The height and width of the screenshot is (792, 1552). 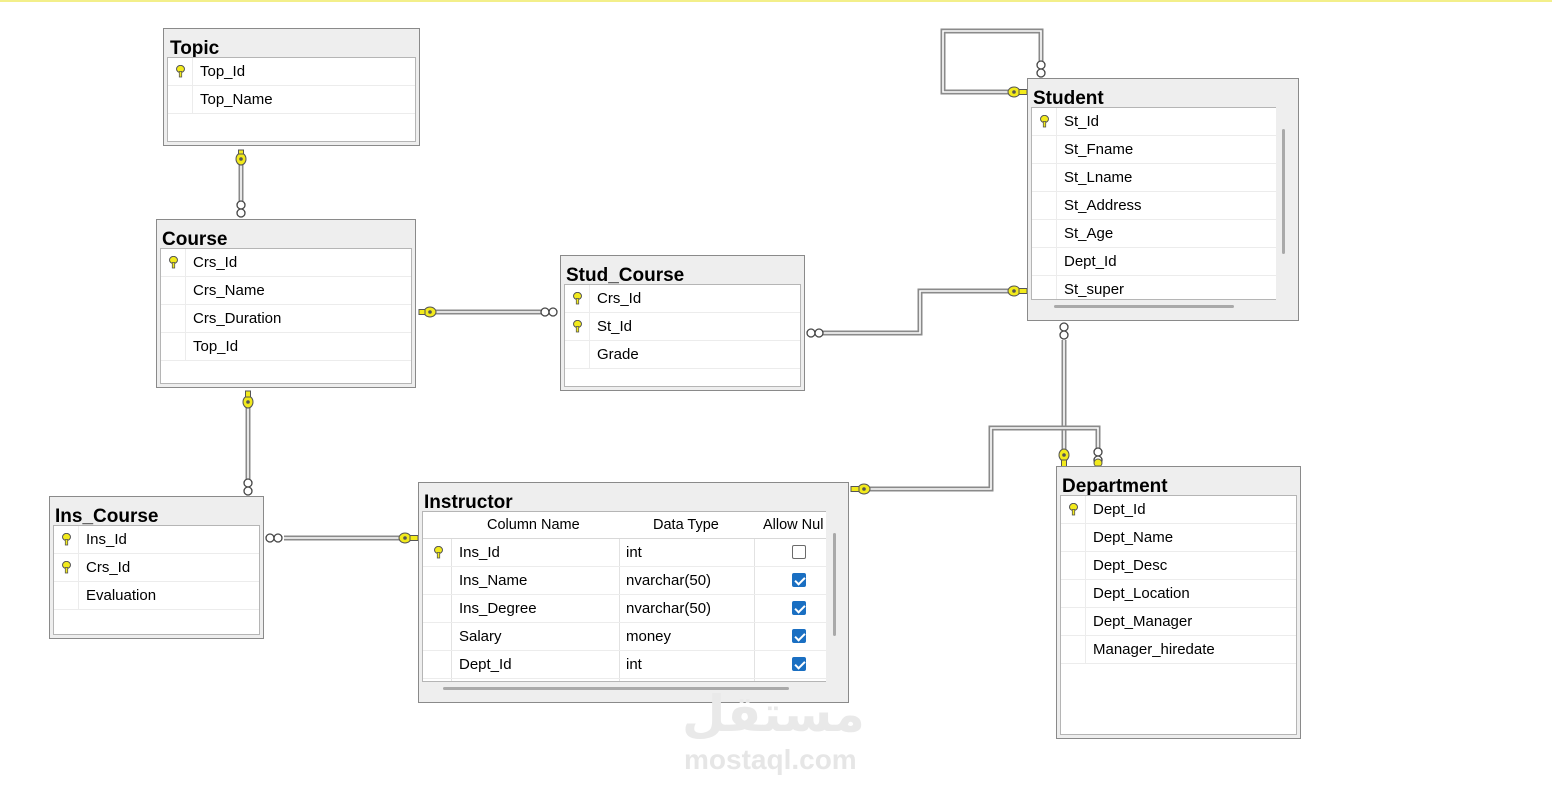 What do you see at coordinates (686, 525) in the screenshot?
I see `header-data-type: Data Type` at bounding box center [686, 525].